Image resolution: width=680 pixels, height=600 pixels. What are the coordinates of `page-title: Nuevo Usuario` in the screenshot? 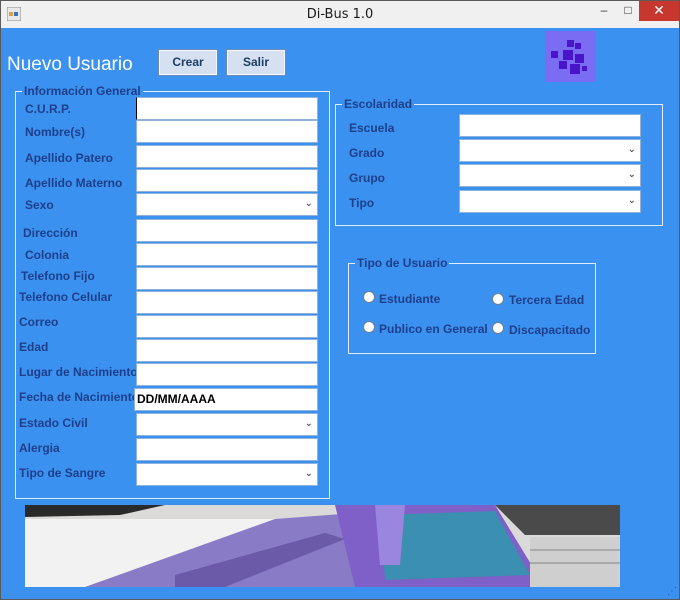 It's located at (70, 64).